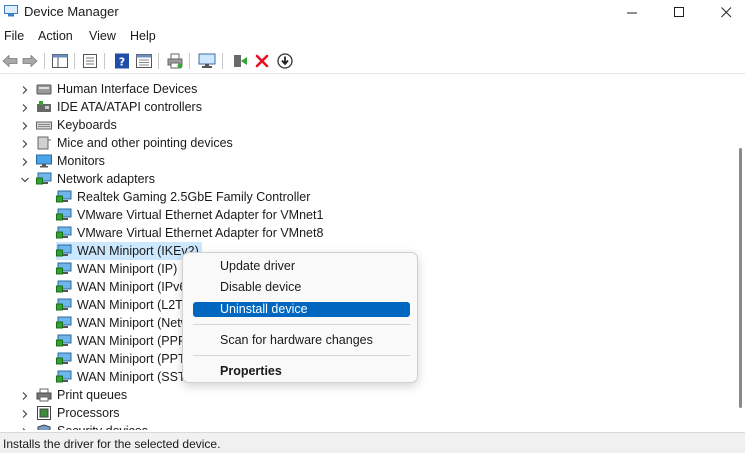  I want to click on scrollbar-thumb, so click(740, 278).